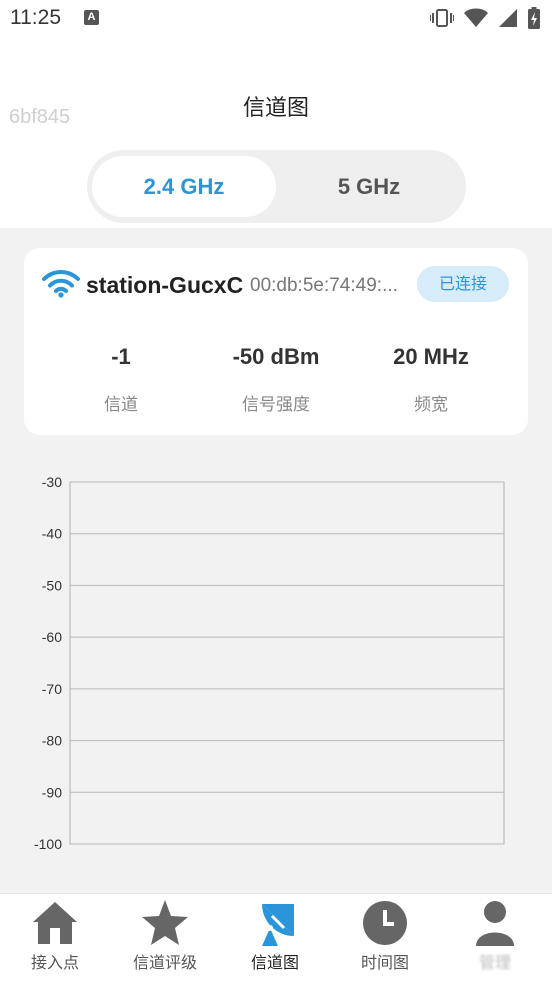 This screenshot has width=552, height=981. I want to click on home-icon, so click(55, 923).